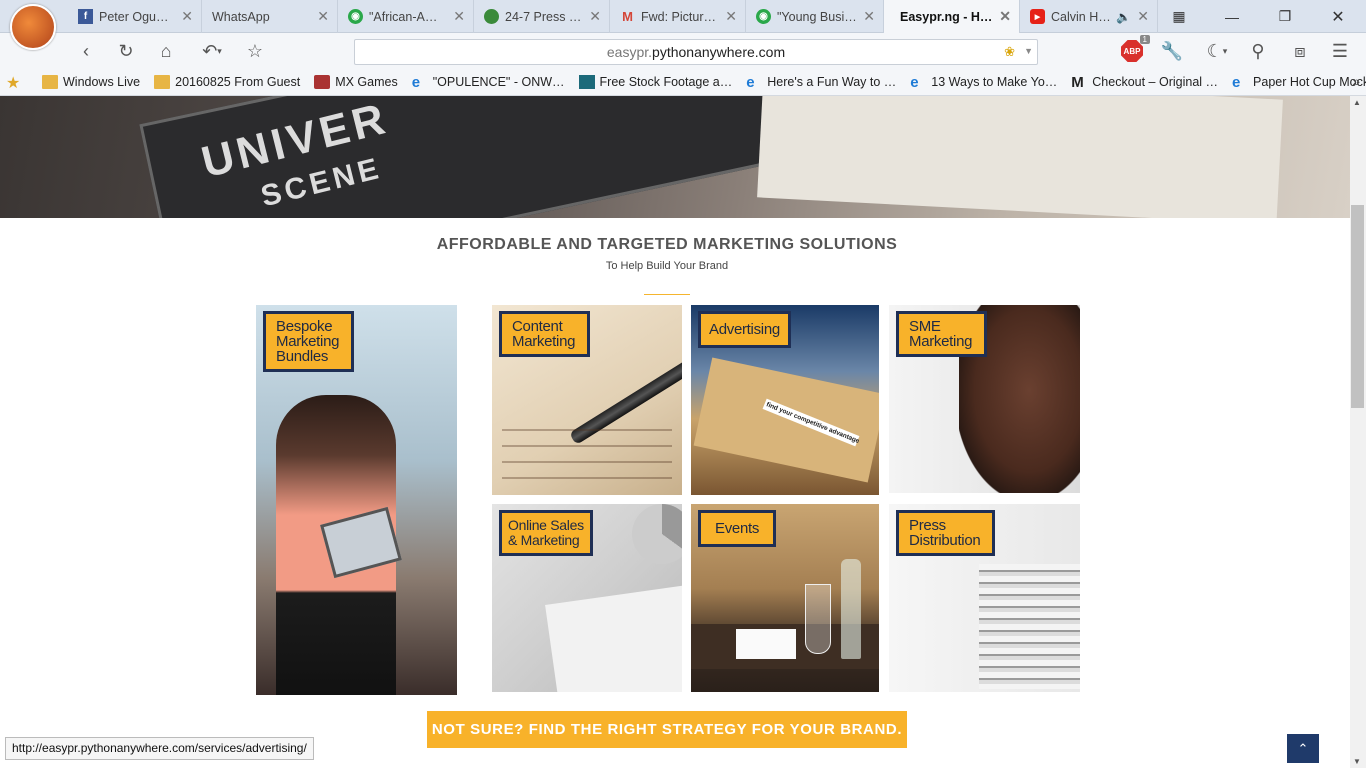  What do you see at coordinates (696, 52) in the screenshot?
I see `address-bar: easypr. pythonanywhere.com ❀ ▼` at bounding box center [696, 52].